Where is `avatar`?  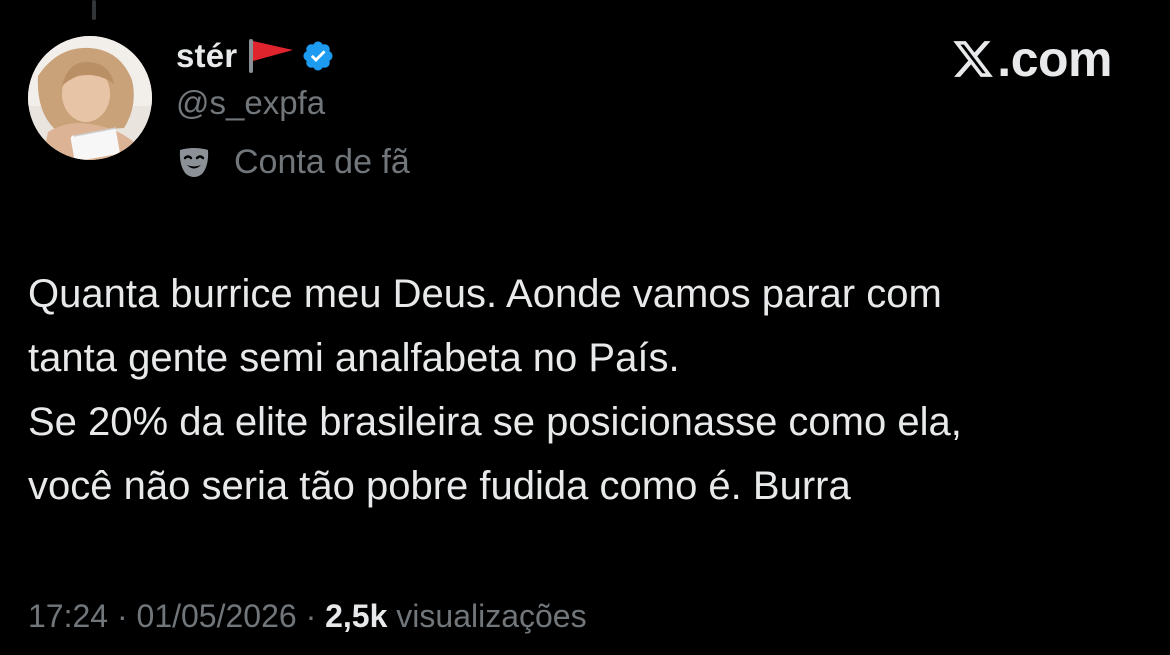 avatar is located at coordinates (90, 98).